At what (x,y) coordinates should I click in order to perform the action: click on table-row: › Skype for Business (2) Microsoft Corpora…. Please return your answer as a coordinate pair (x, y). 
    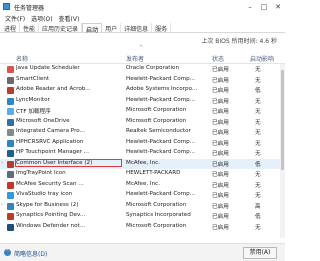
    Looking at the image, I should click on (142, 206).